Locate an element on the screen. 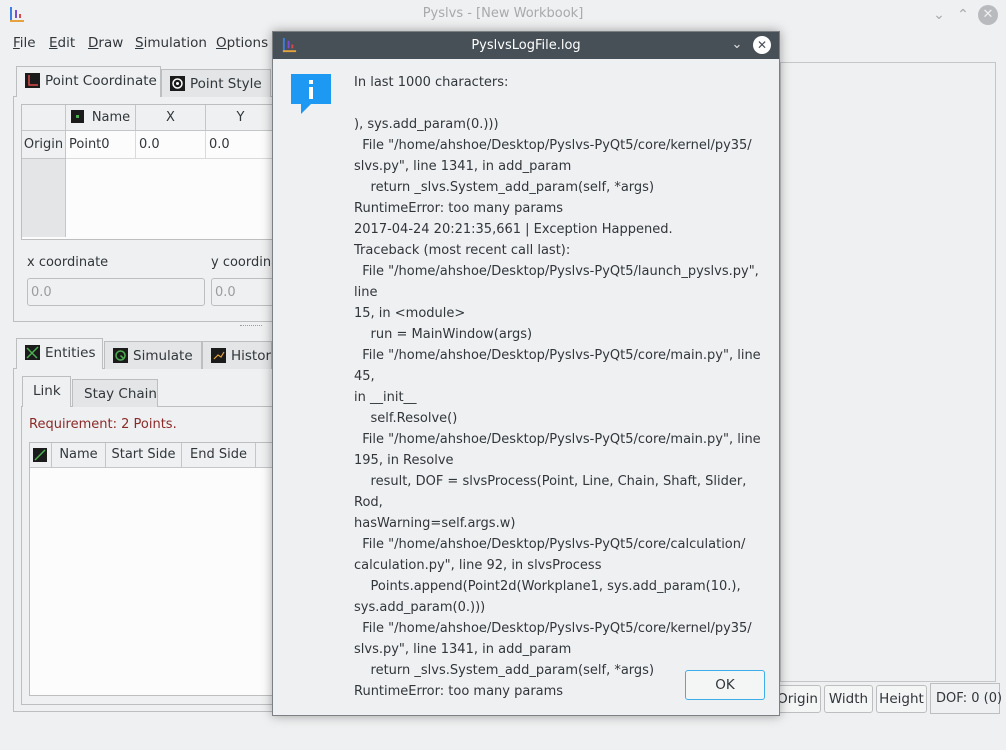  y-coordinate-label: y coordina is located at coordinates (245, 262).